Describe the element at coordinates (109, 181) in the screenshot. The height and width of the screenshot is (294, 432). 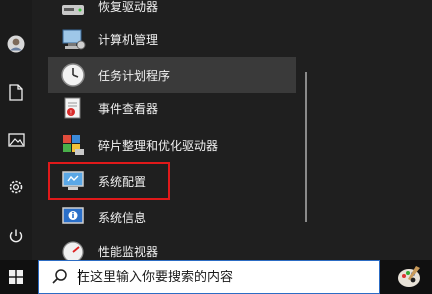
I see `highlight-box-system-config` at that location.